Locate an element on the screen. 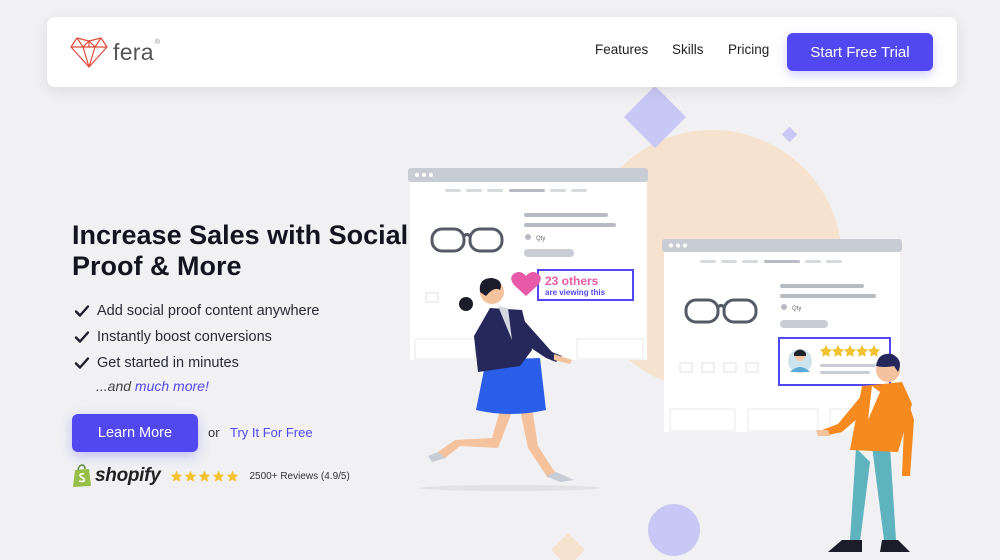 This screenshot has width=1000, height=560. nav-link-features: Features is located at coordinates (621, 49).